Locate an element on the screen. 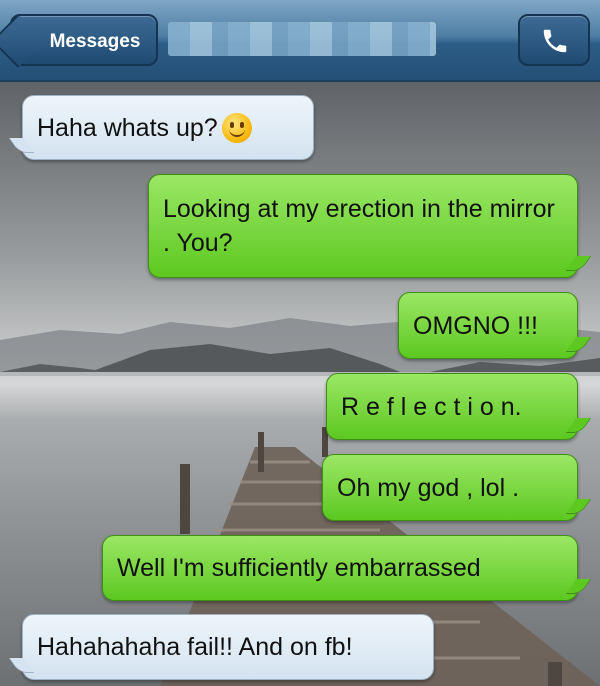  message-text: Haha whats up? is located at coordinates (127, 127).